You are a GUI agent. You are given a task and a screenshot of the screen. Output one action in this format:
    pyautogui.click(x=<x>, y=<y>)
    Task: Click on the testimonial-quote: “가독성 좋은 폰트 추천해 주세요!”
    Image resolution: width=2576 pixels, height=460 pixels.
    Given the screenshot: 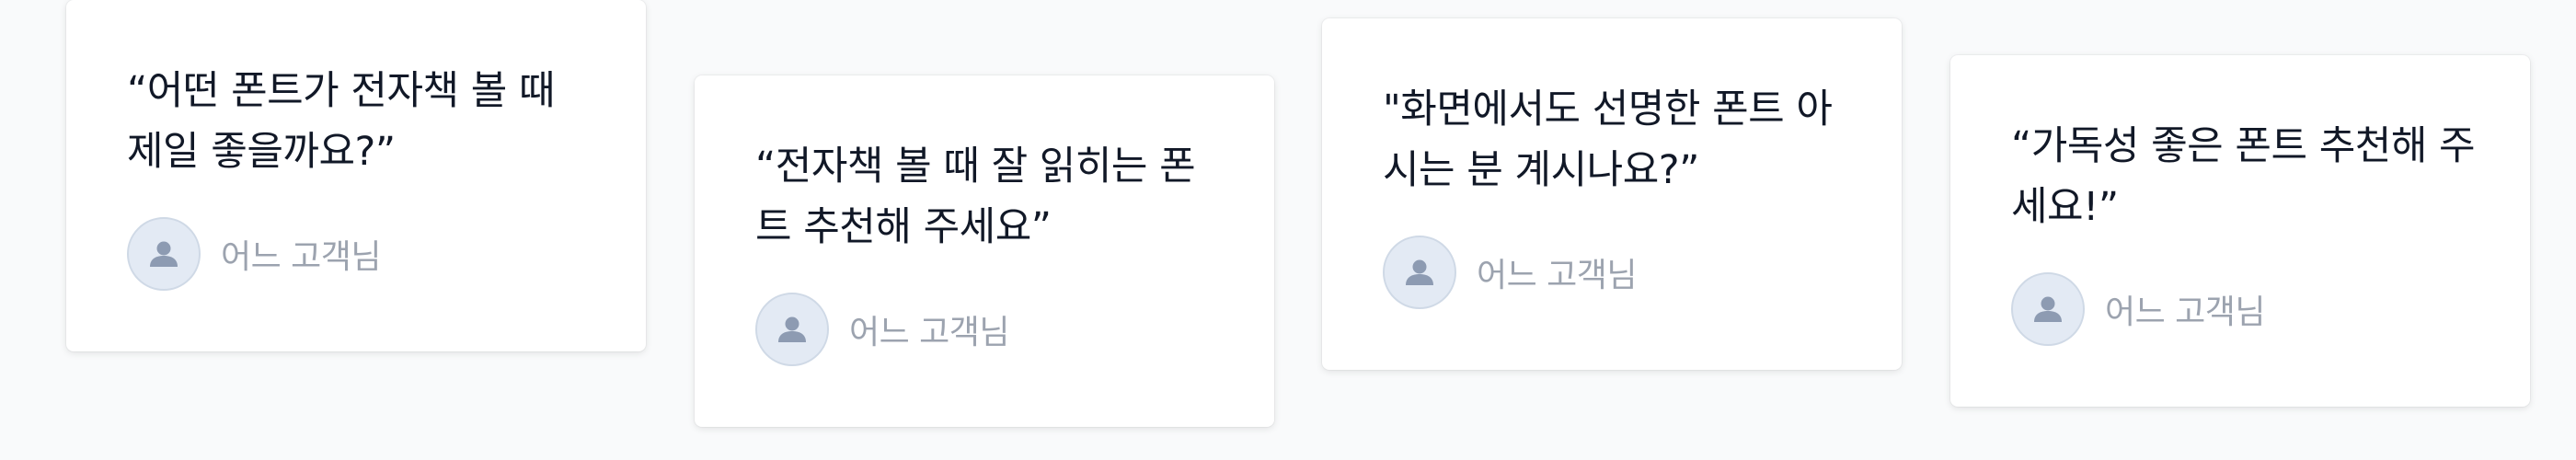 What is the action you would take?
    pyautogui.click(x=2243, y=176)
    